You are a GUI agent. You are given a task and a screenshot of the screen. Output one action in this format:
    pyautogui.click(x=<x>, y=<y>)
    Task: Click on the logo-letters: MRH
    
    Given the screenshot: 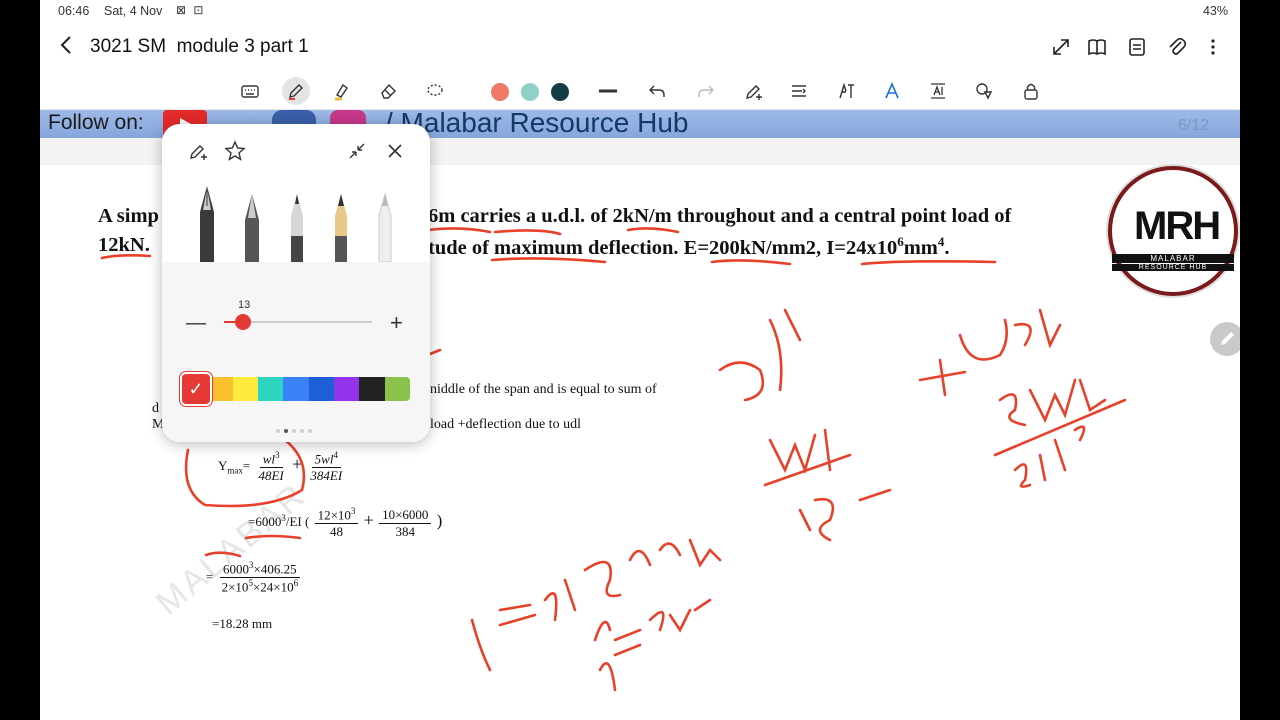 What is the action you would take?
    pyautogui.click(x=1177, y=226)
    